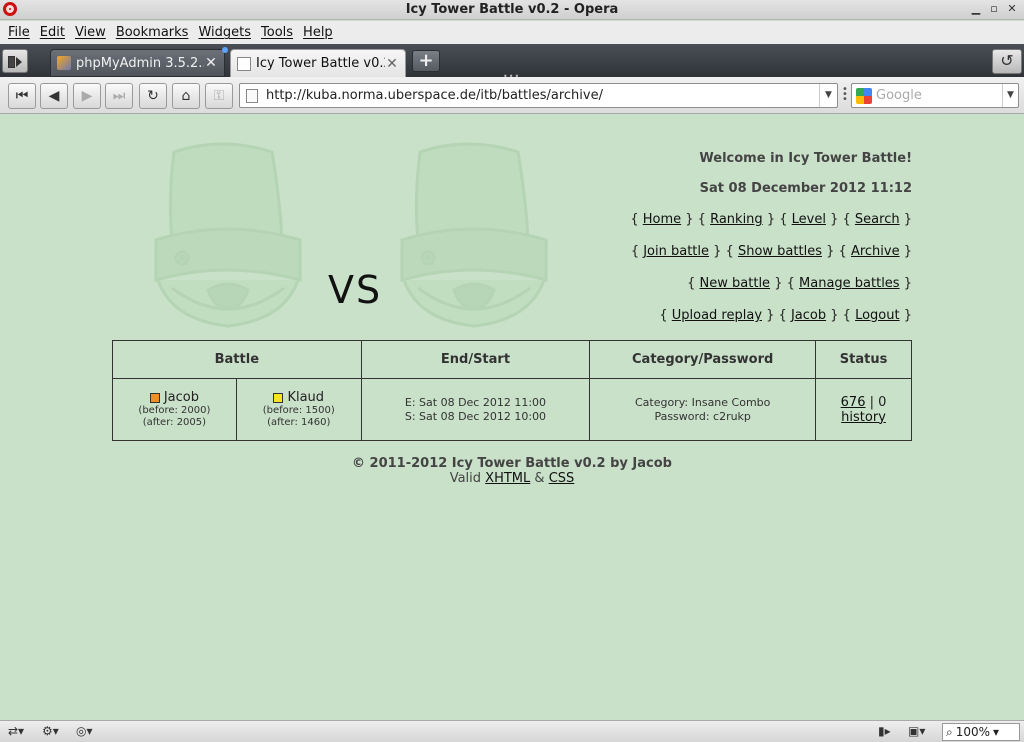 This screenshot has height=742, width=1024. What do you see at coordinates (507, 478) in the screenshot?
I see `xhtml-link: XHTML` at bounding box center [507, 478].